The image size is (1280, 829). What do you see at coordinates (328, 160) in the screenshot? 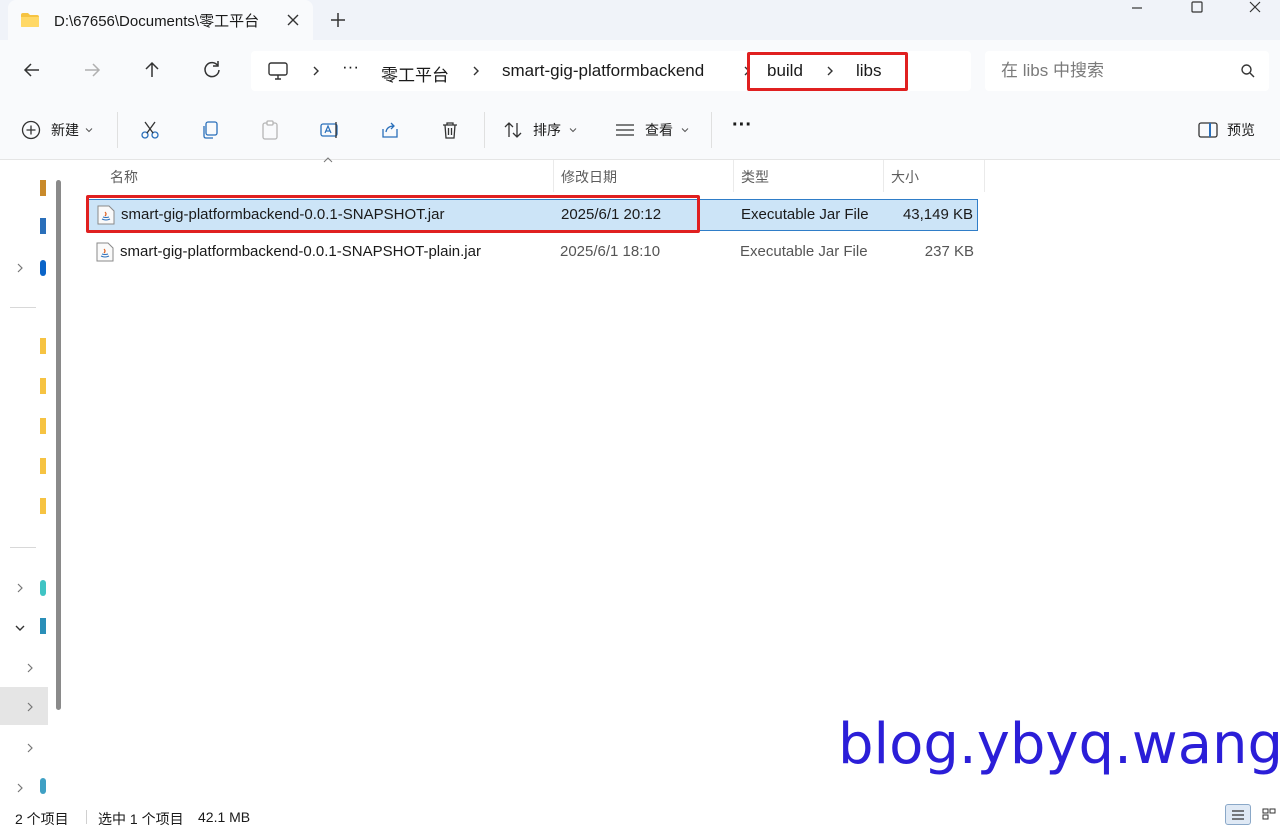
I see `sort-ascending-icon` at bounding box center [328, 160].